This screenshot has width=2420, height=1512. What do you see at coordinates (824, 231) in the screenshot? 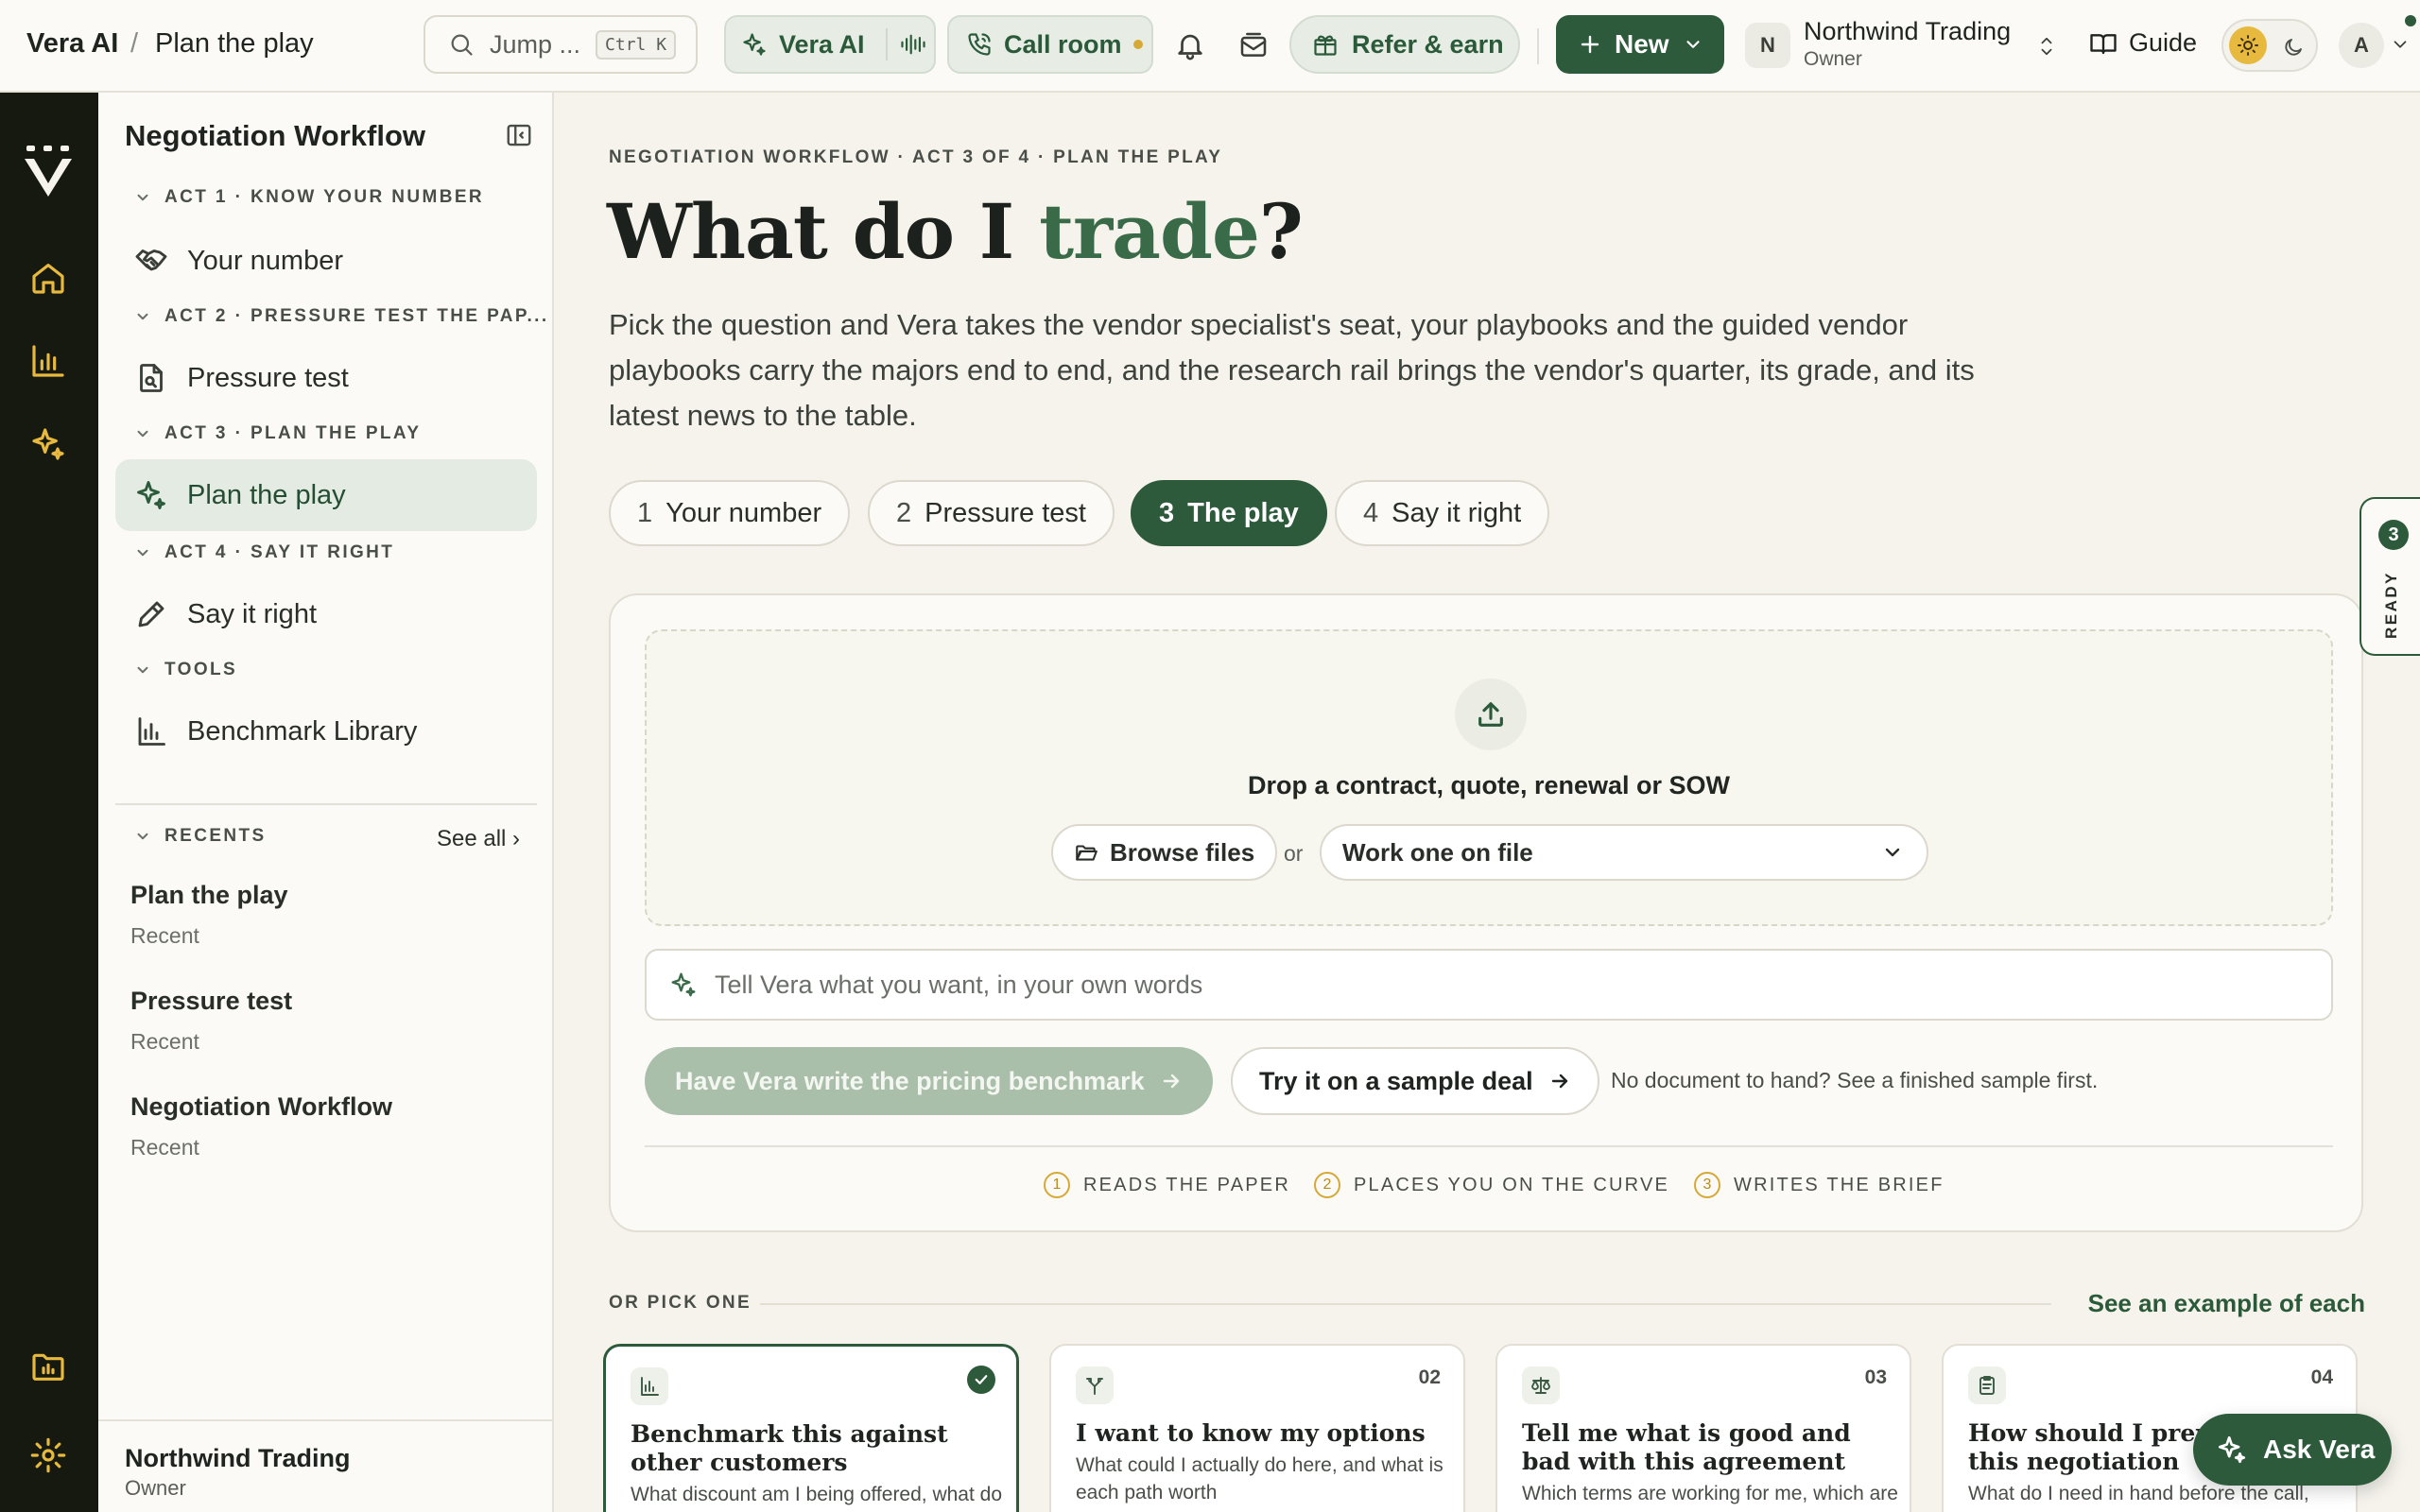
I see `title-text: What do I` at bounding box center [824, 231].